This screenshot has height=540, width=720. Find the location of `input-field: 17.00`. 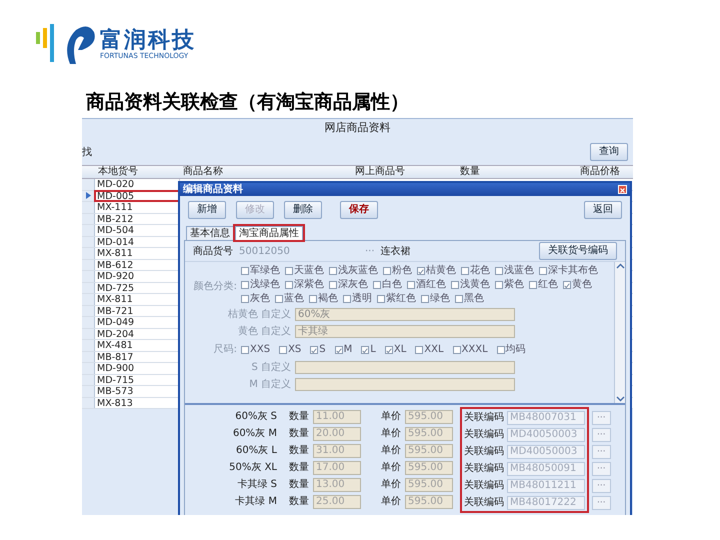

input-field: 17.00 is located at coordinates (337, 467).